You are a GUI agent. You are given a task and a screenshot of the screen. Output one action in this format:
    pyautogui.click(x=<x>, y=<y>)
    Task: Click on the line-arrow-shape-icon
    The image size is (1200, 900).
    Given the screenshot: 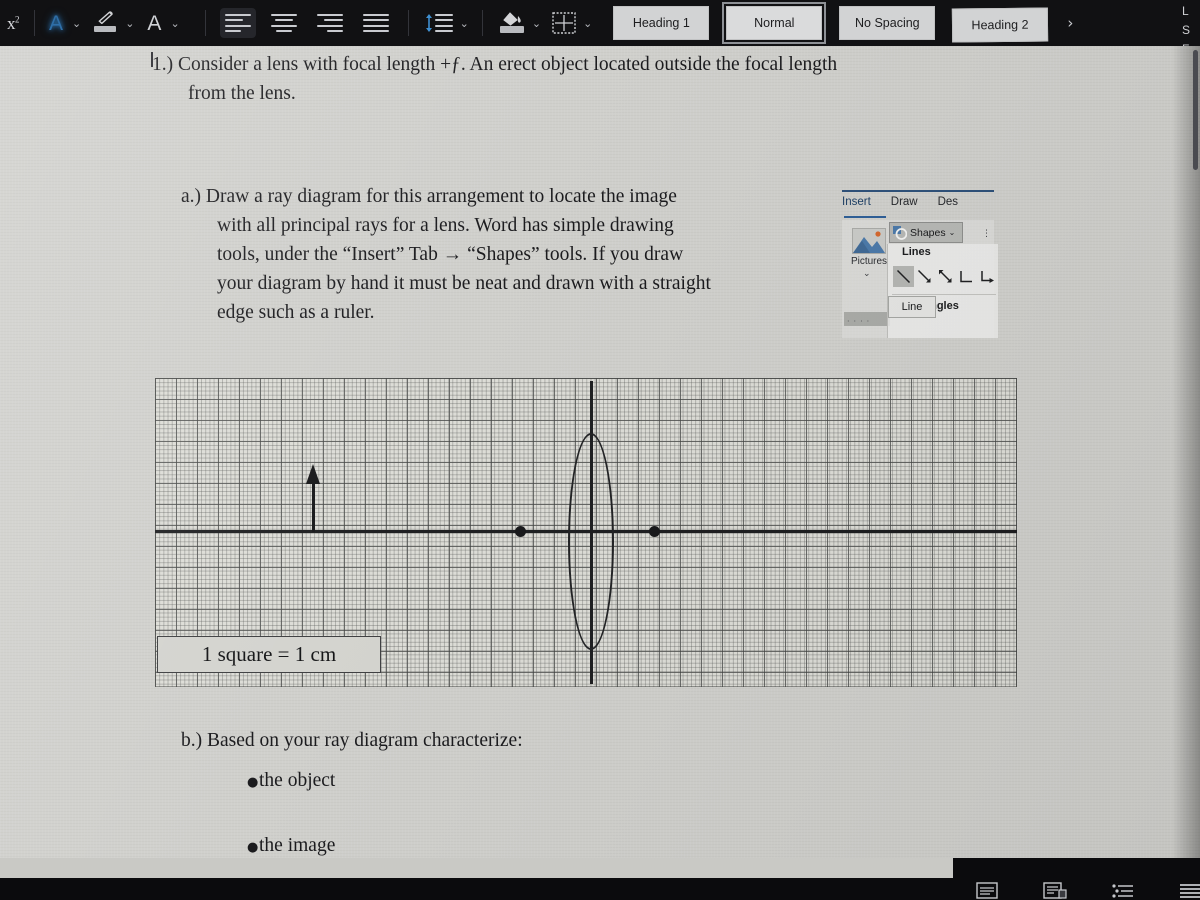 What is the action you would take?
    pyautogui.click(x=924, y=276)
    